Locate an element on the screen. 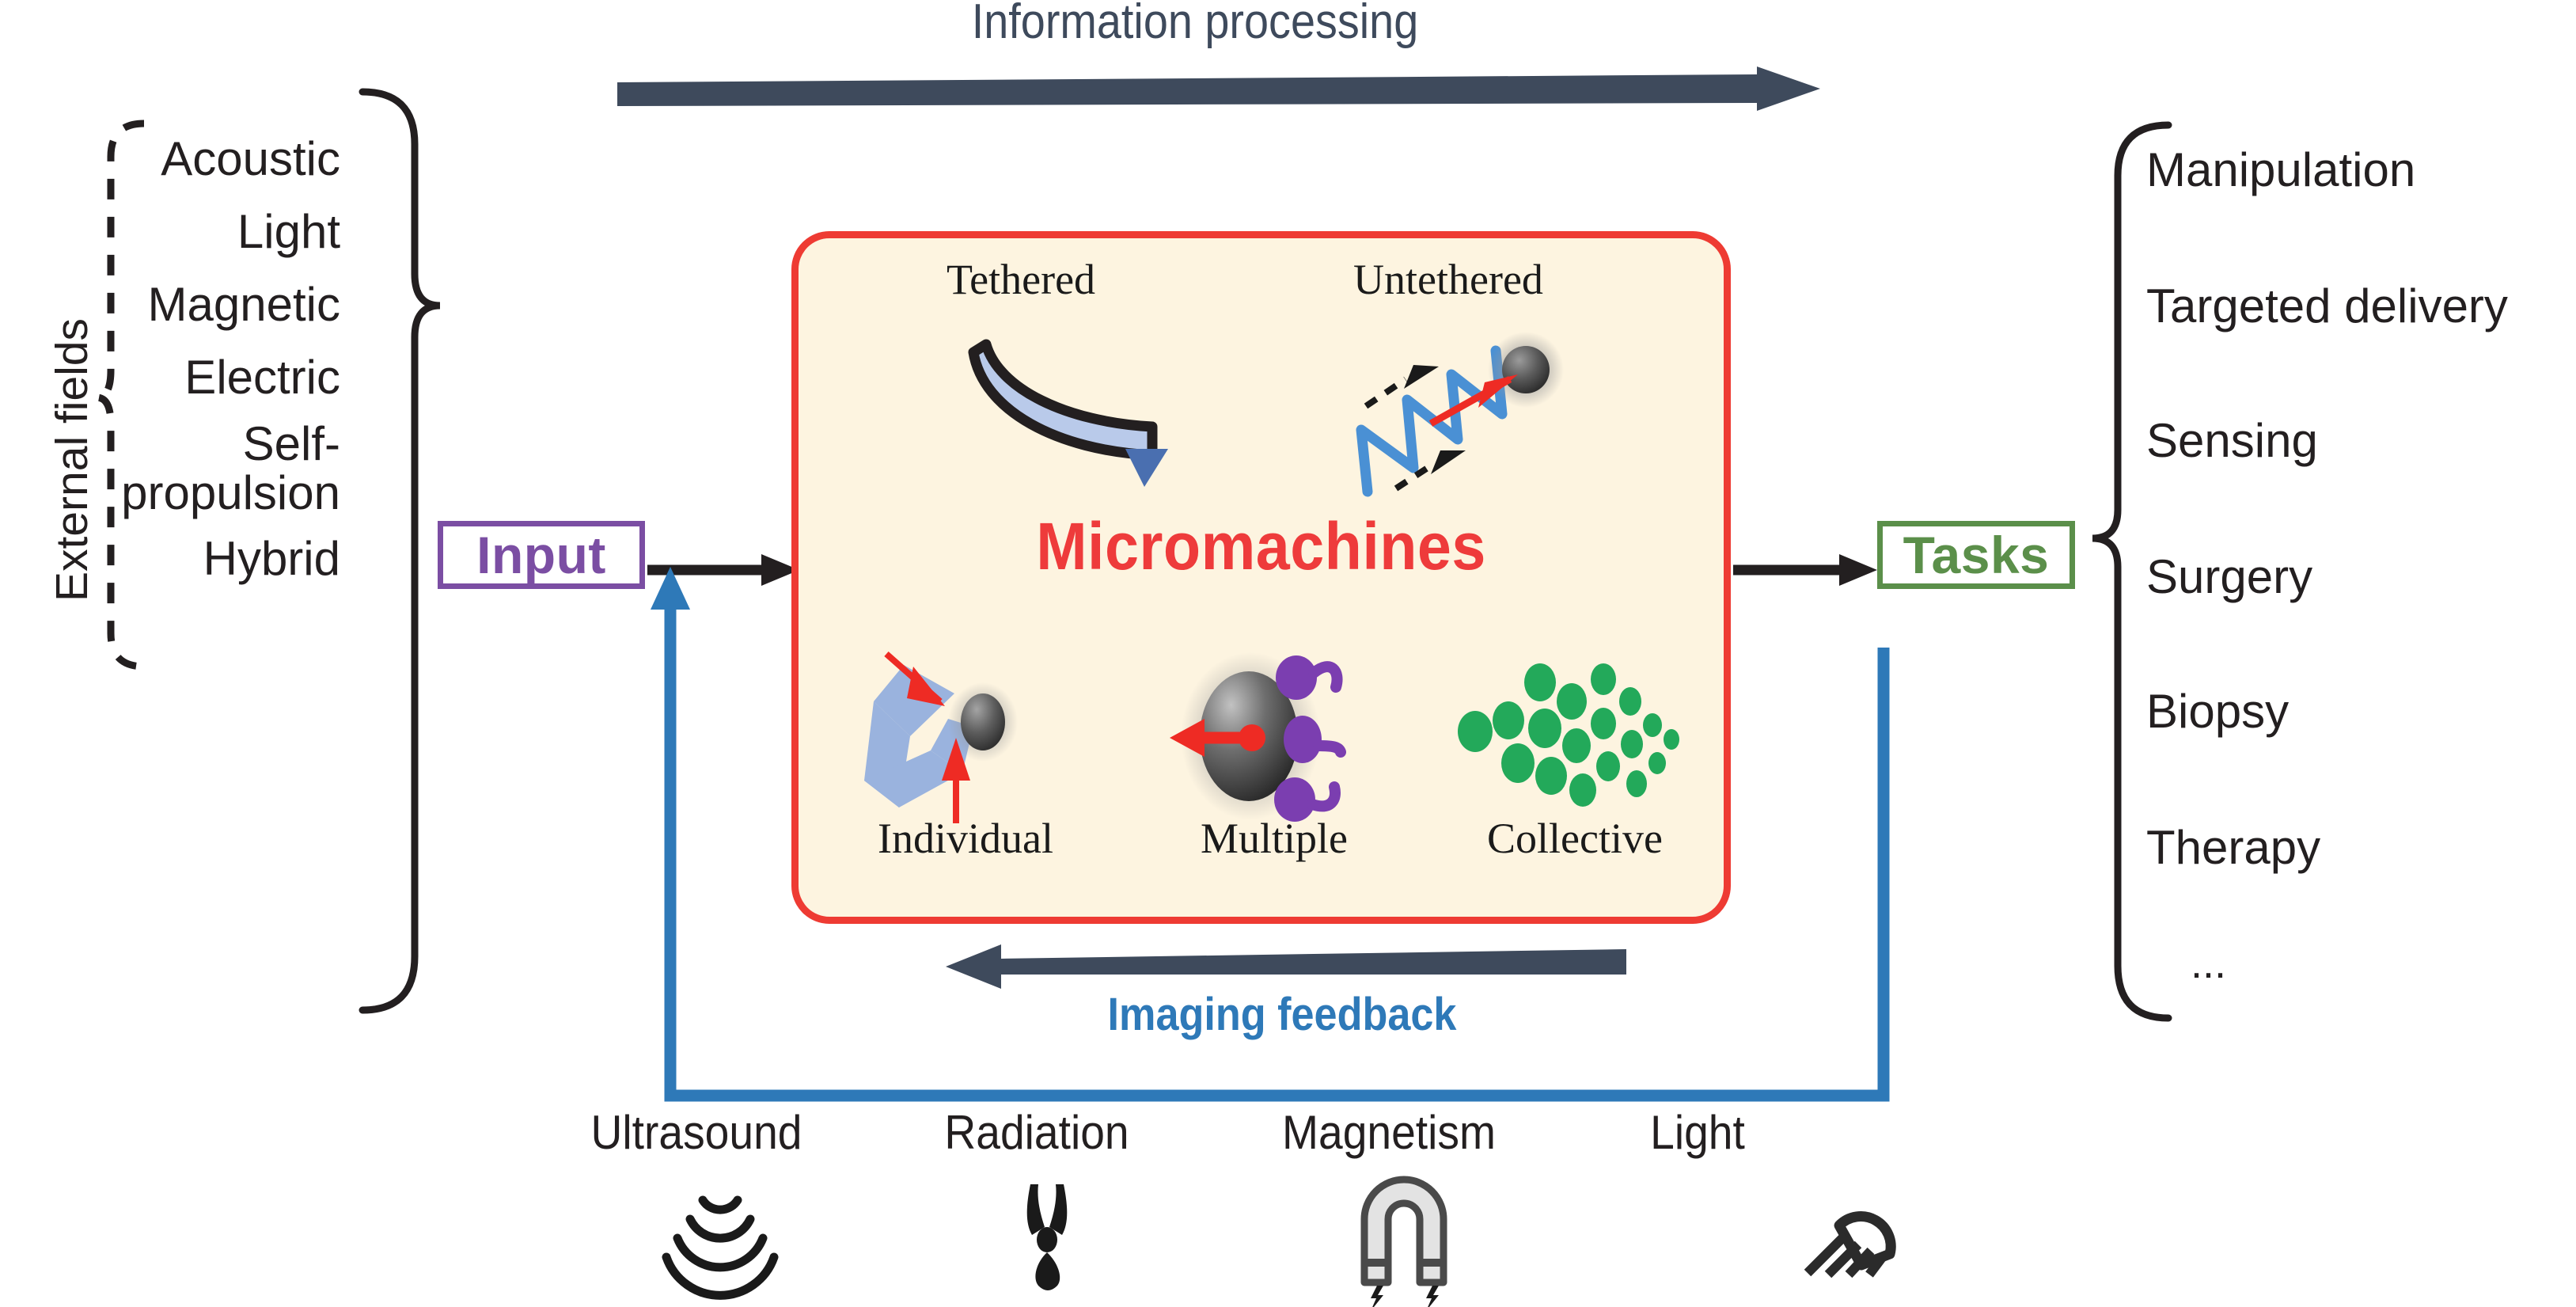 The width and height of the screenshot is (2576, 1307). task-item-biopsy: Biopsy is located at coordinates (2218, 711).